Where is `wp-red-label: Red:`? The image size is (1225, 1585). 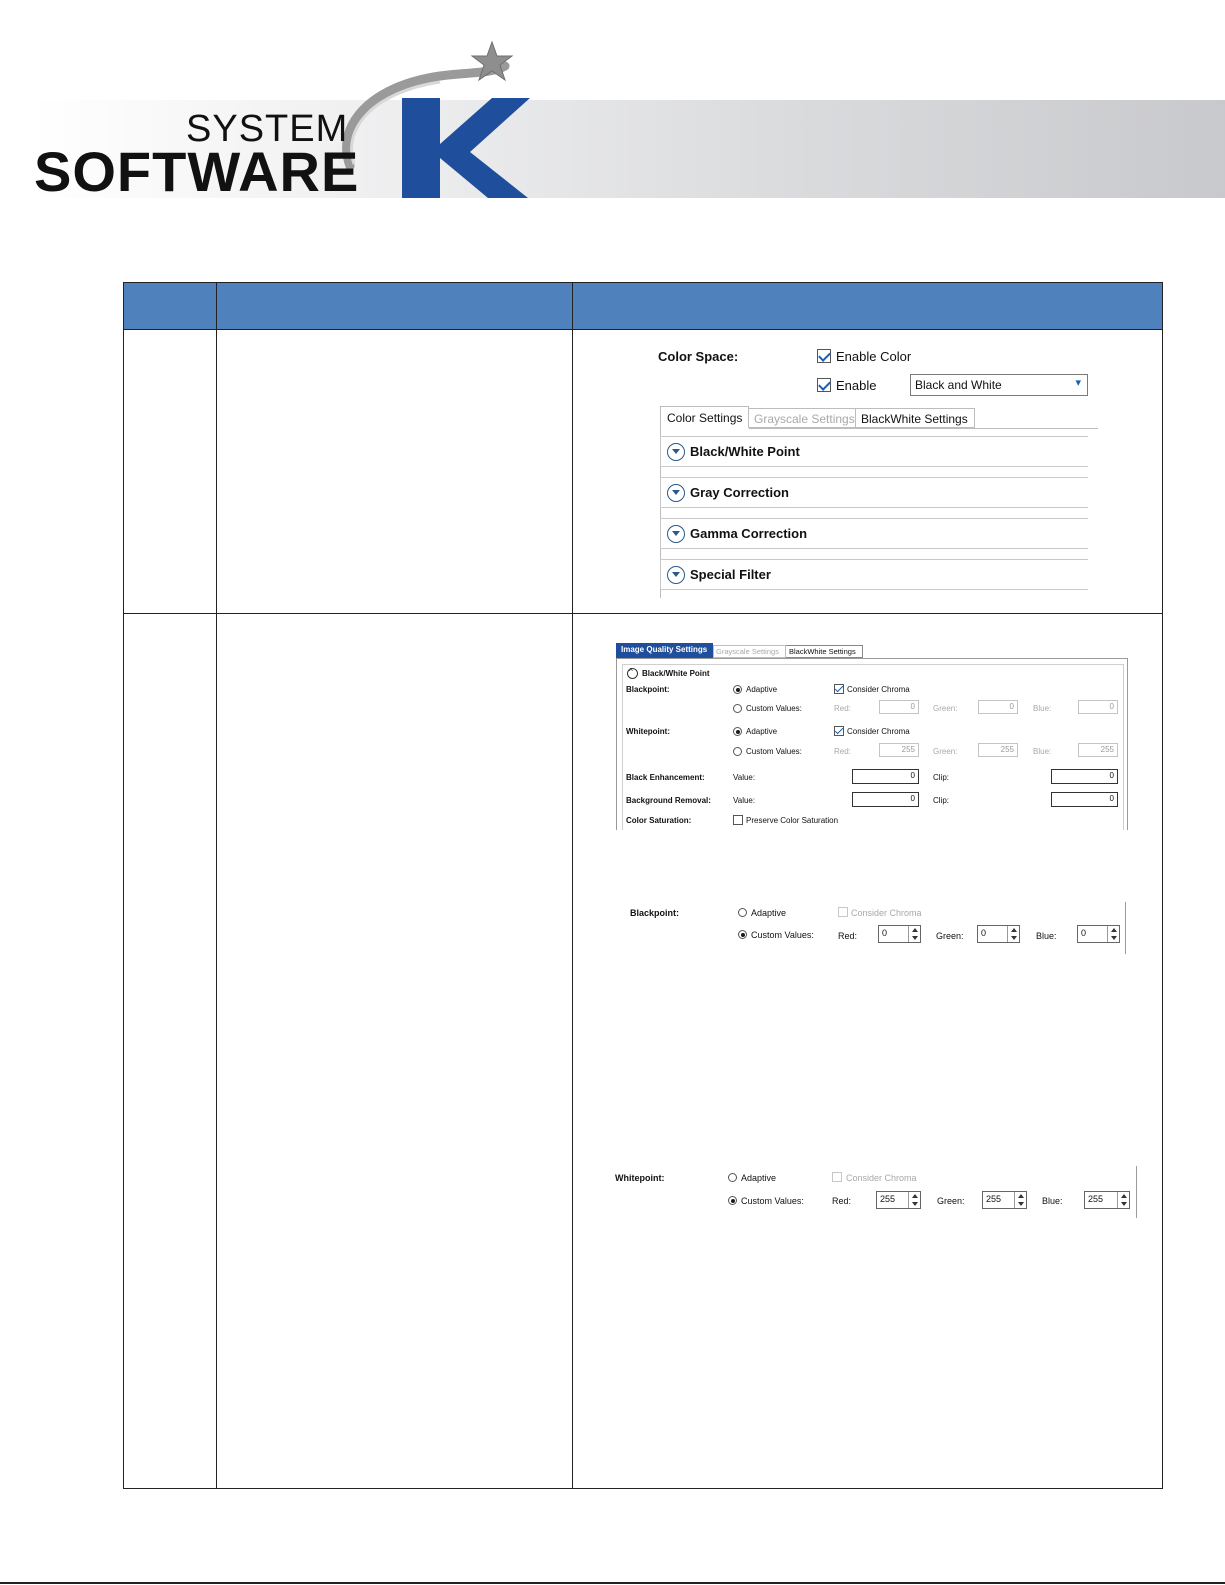
wp-red-label: Red: is located at coordinates (842, 751).